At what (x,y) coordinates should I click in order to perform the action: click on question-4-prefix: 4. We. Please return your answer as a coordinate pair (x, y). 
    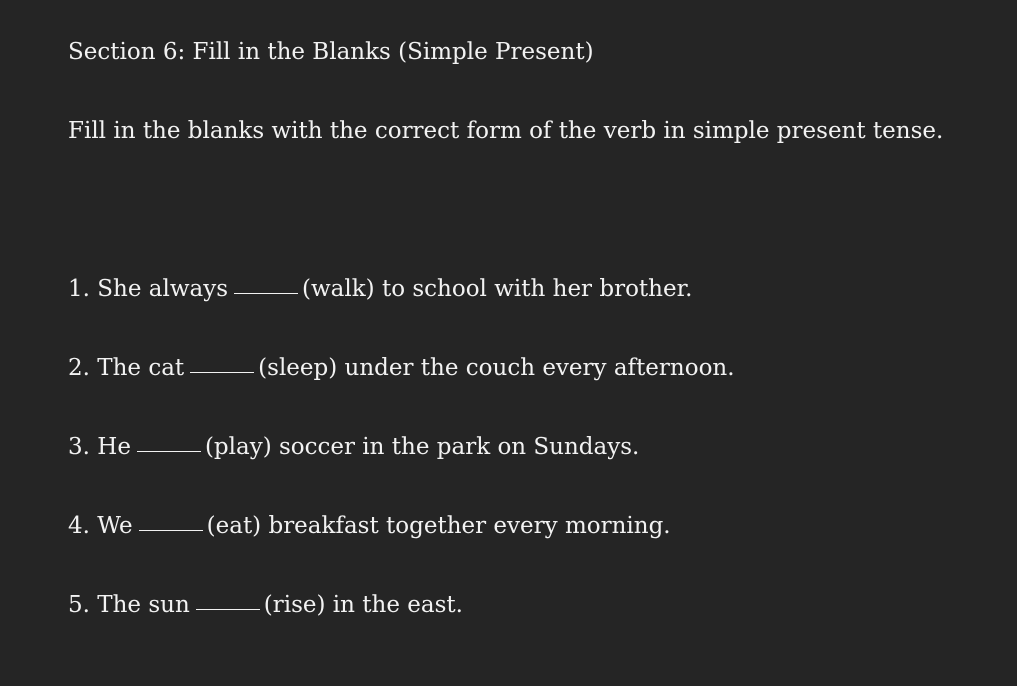
    Looking at the image, I should click on (100, 526).